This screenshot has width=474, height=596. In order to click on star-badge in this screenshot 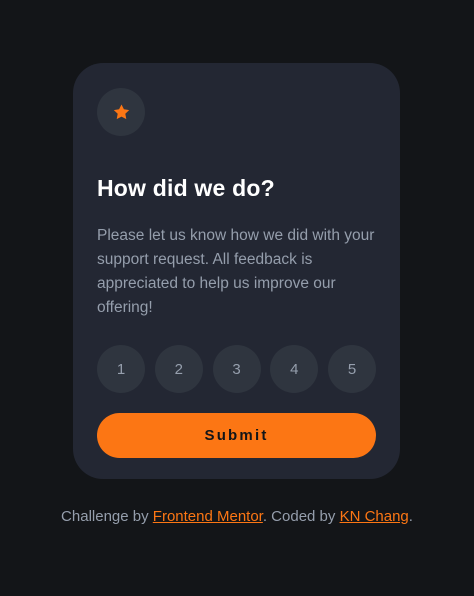, I will do `click(121, 112)`.